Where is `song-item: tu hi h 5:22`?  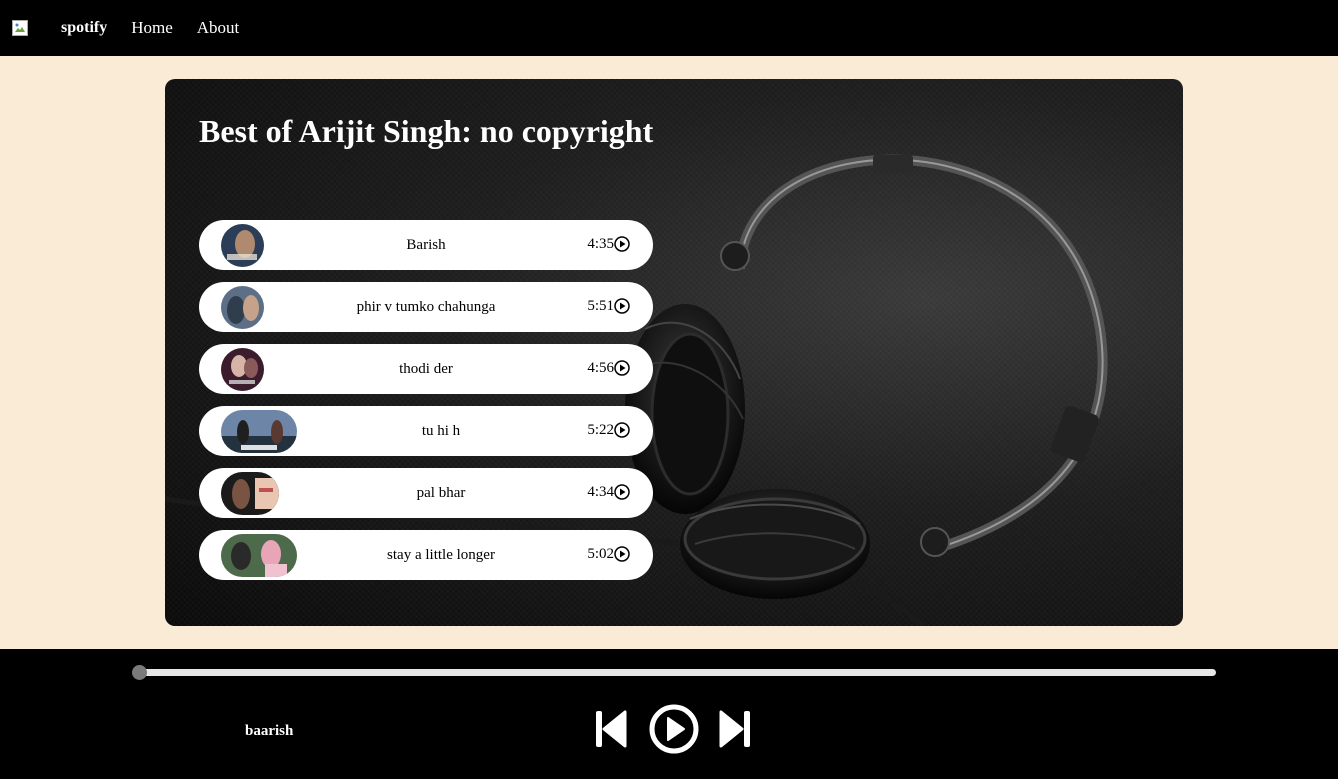
song-item: tu hi h 5:22 is located at coordinates (426, 431).